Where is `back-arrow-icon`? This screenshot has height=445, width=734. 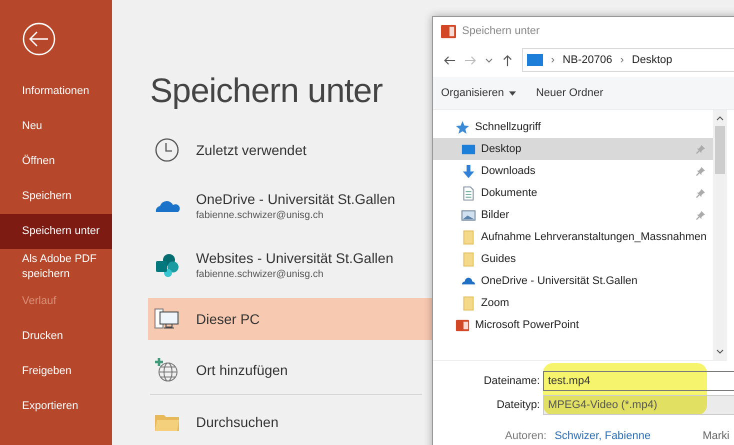
back-arrow-icon is located at coordinates (449, 60).